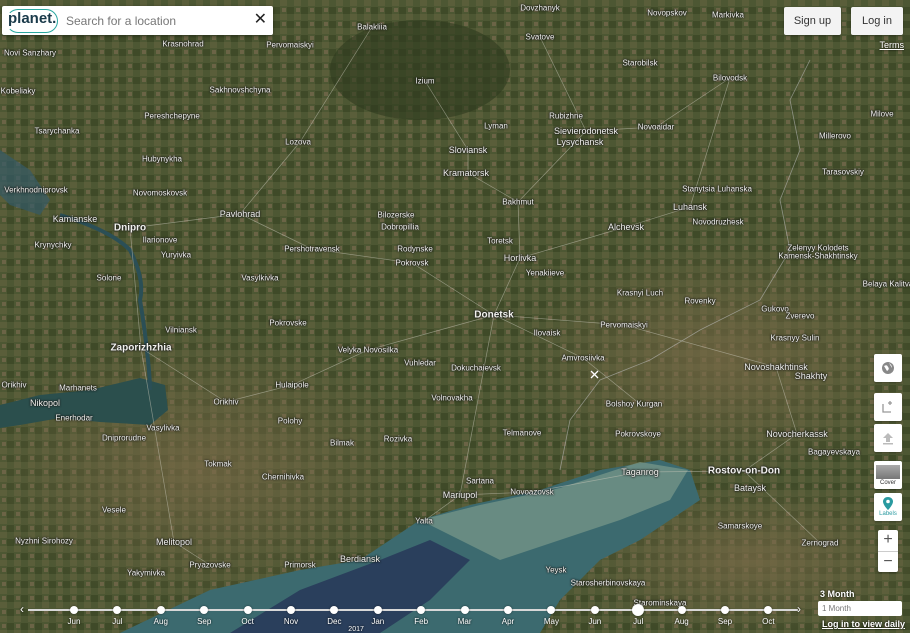 This screenshot has height=633, width=910. What do you see at coordinates (226, 402) in the screenshot?
I see `place-label: Orikhiv` at bounding box center [226, 402].